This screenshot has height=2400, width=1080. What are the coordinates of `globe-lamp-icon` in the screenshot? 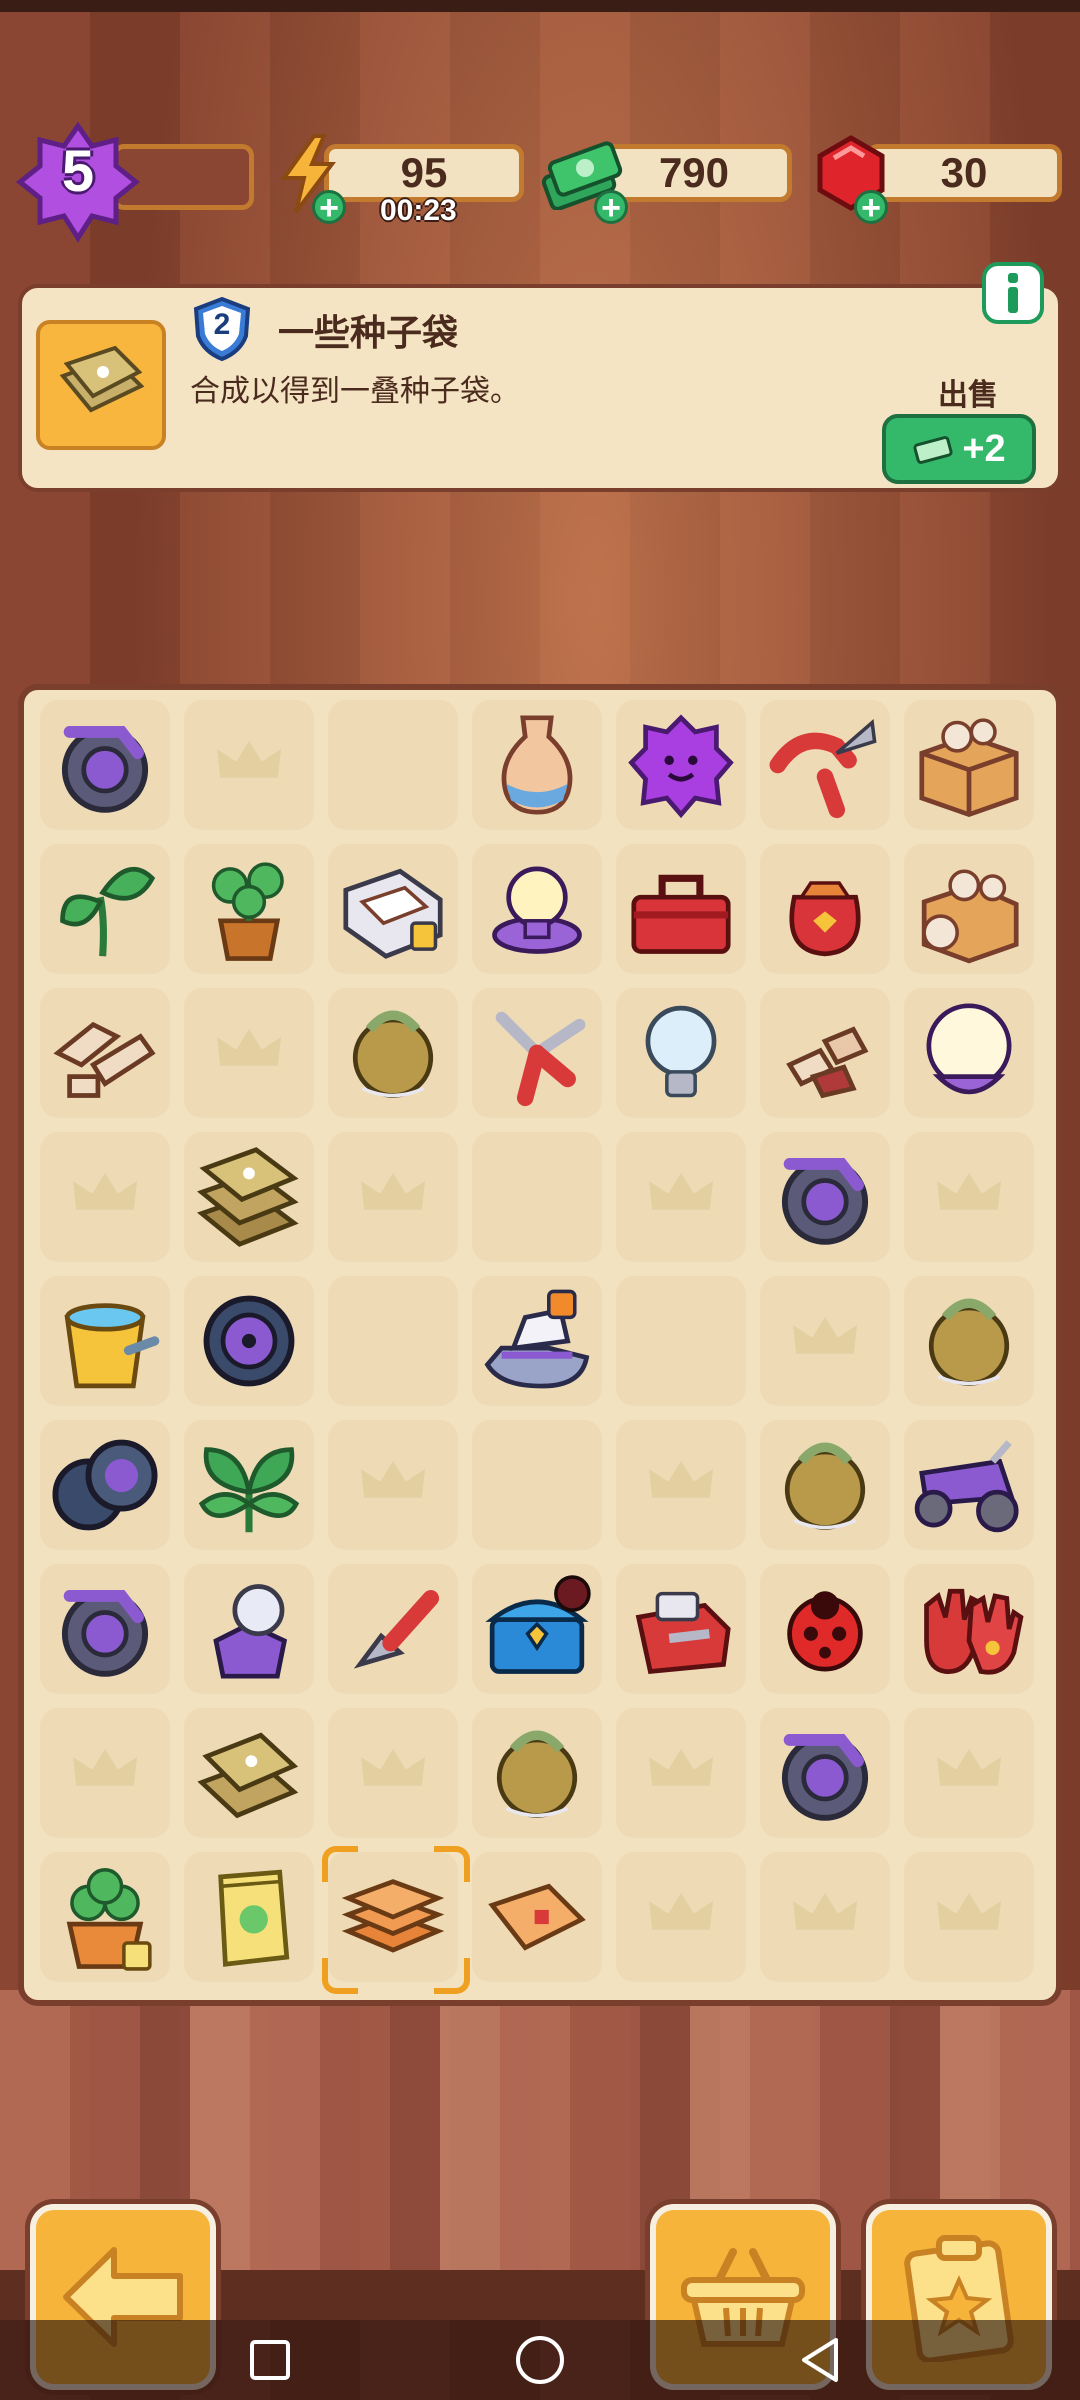 It's located at (969, 1049).